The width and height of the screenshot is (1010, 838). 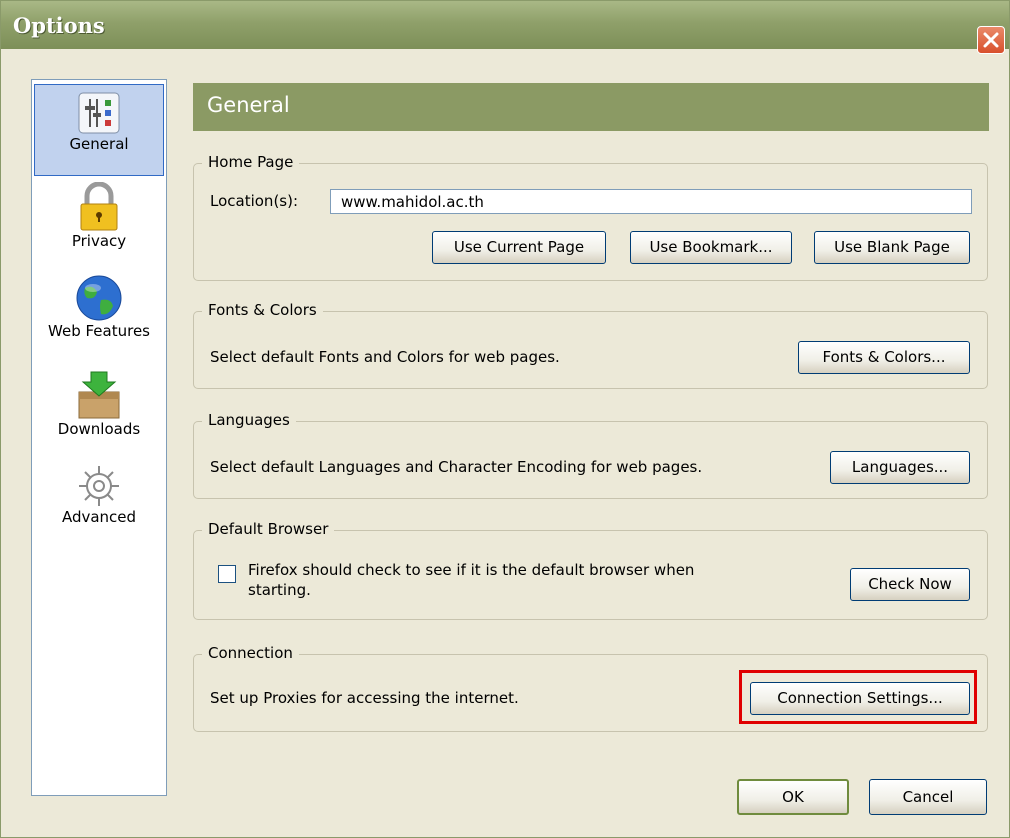 I want to click on use-current-page-button: Use Current Page, so click(x=519, y=247).